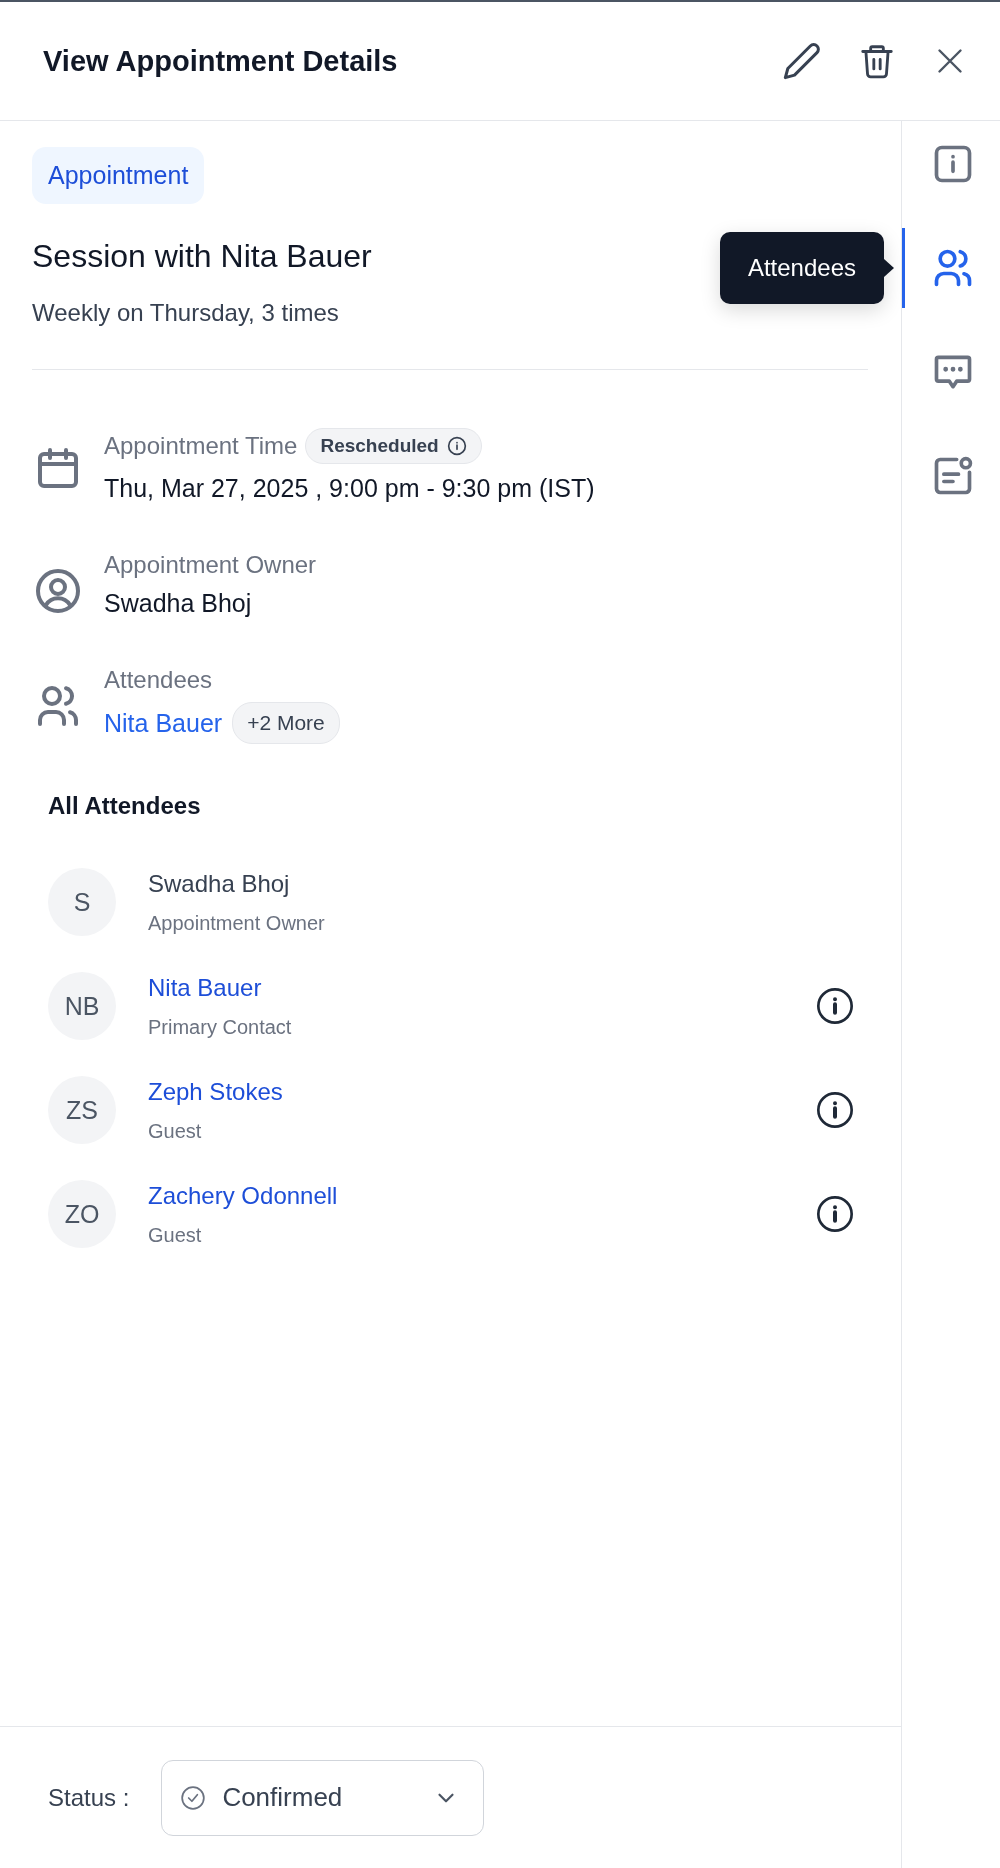 This screenshot has width=1000, height=1868. I want to click on edit-button, so click(802, 61).